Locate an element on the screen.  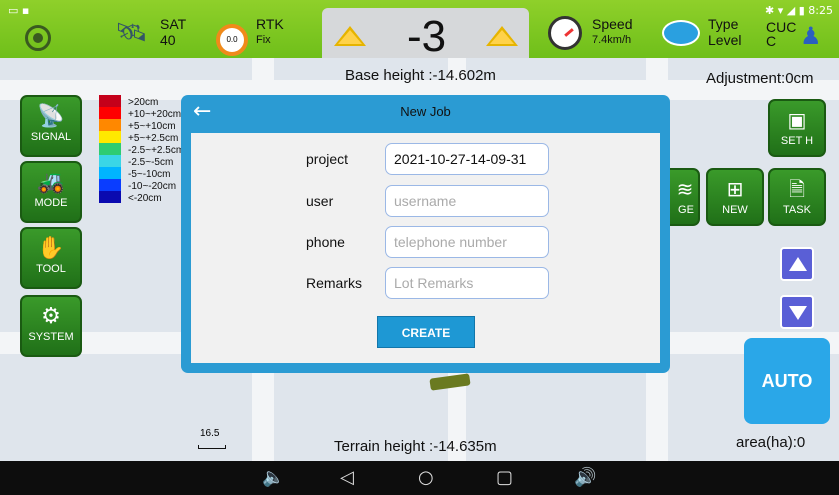
phone-label: phone is located at coordinates (325, 242).